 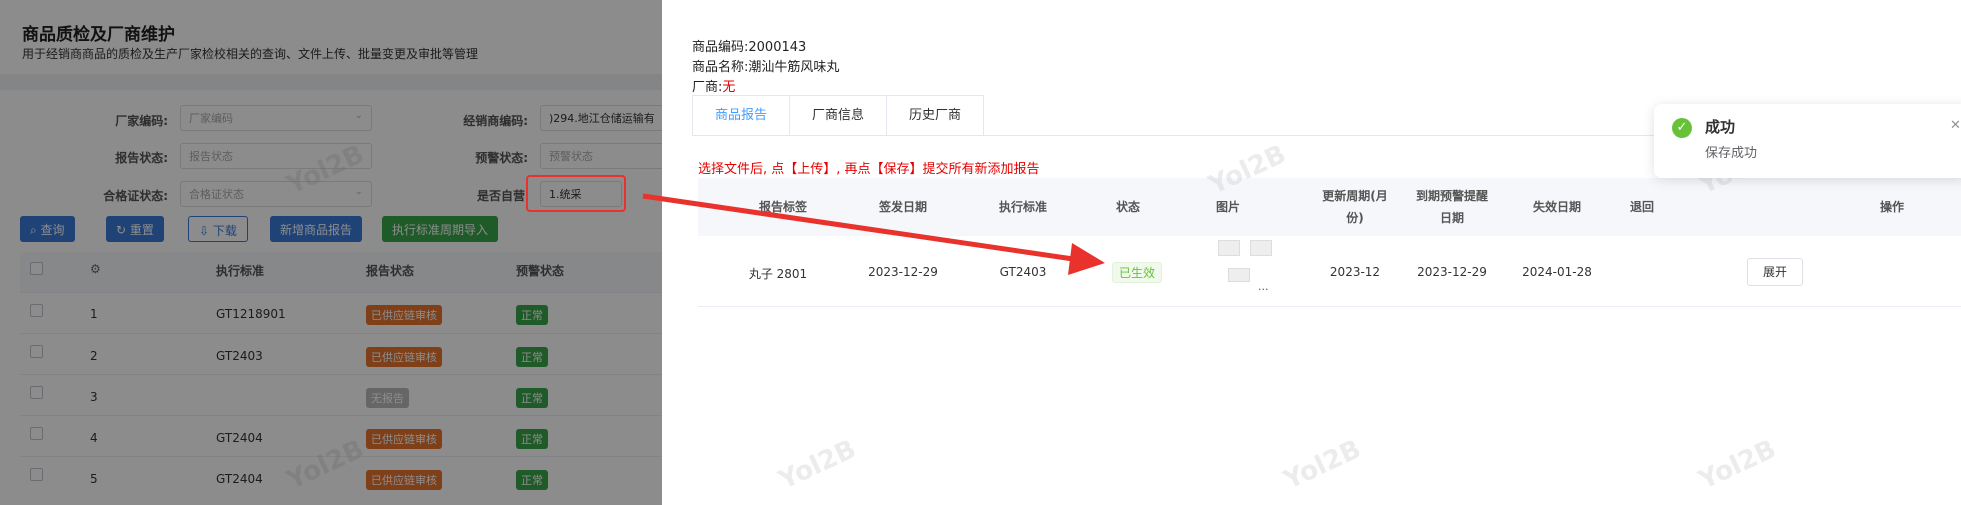 What do you see at coordinates (211, 156) in the screenshot?
I see `report-status-placeholder: 报告状态` at bounding box center [211, 156].